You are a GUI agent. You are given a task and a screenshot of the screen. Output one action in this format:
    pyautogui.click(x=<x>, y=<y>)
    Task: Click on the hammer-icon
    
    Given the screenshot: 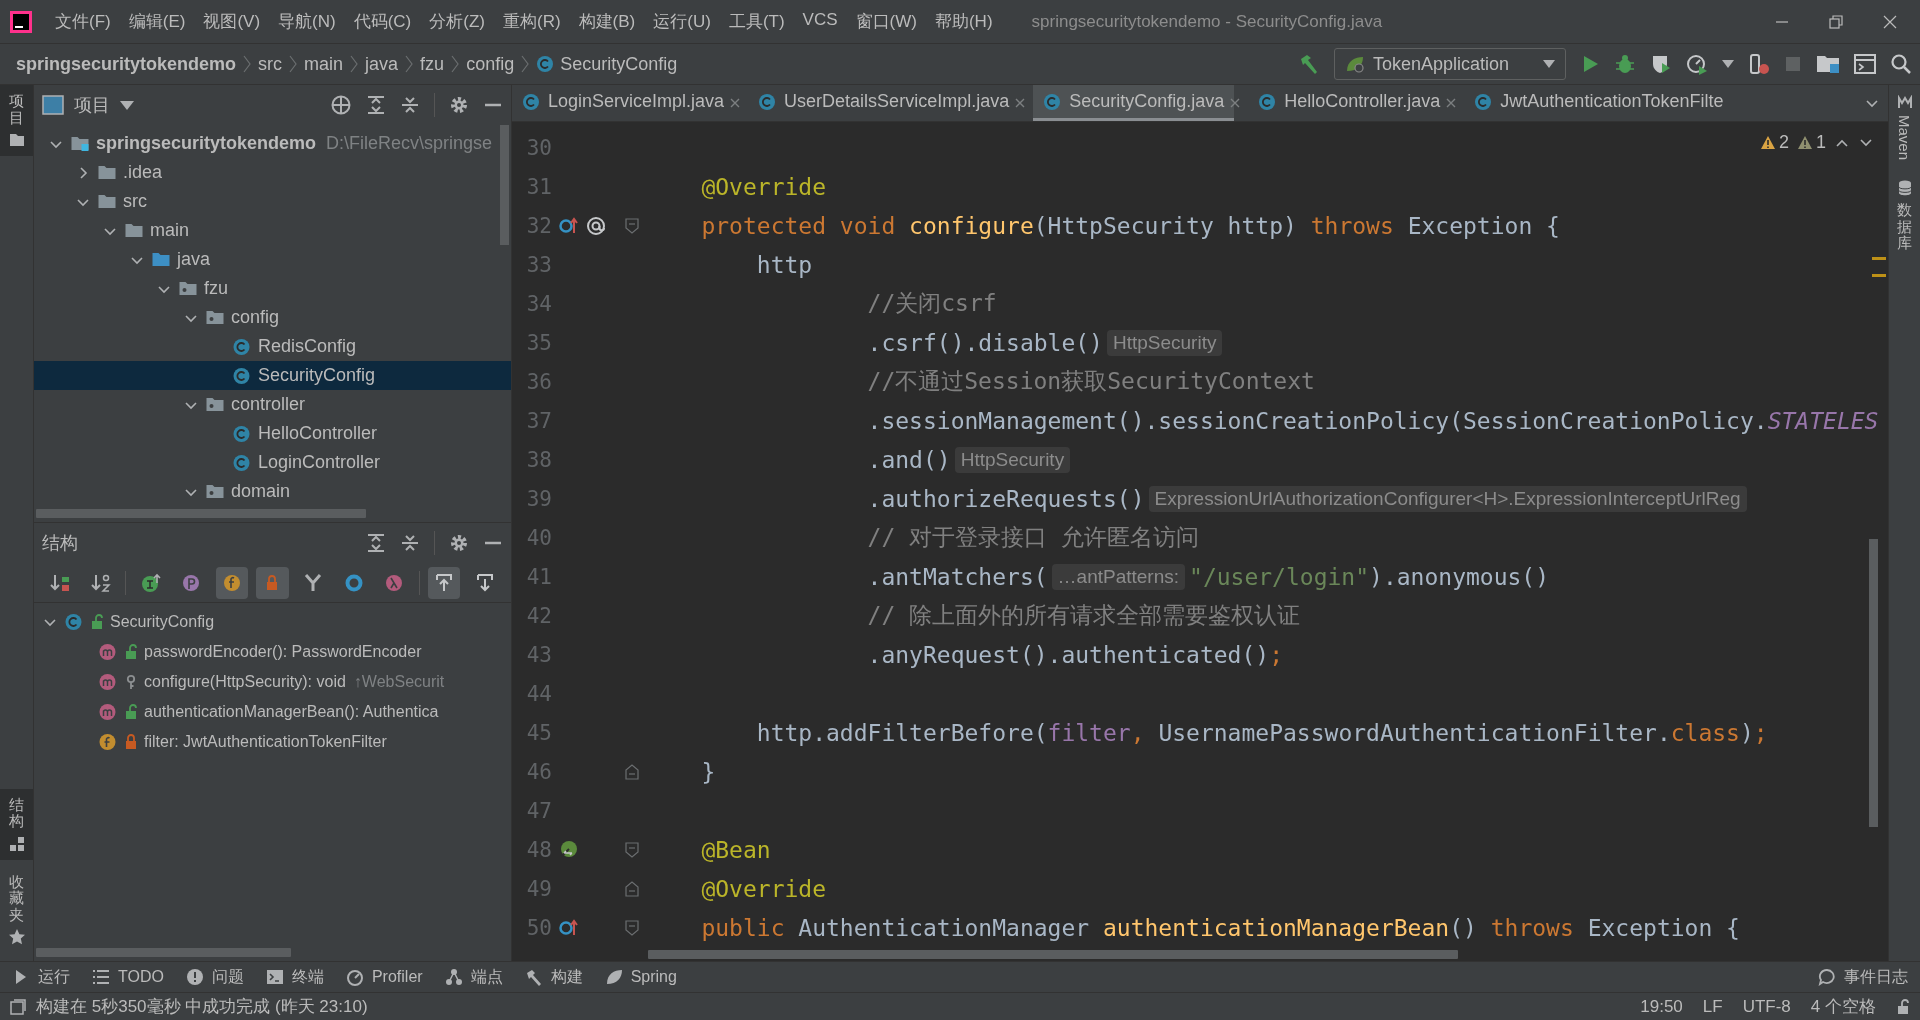 What is the action you would take?
    pyautogui.click(x=1309, y=64)
    